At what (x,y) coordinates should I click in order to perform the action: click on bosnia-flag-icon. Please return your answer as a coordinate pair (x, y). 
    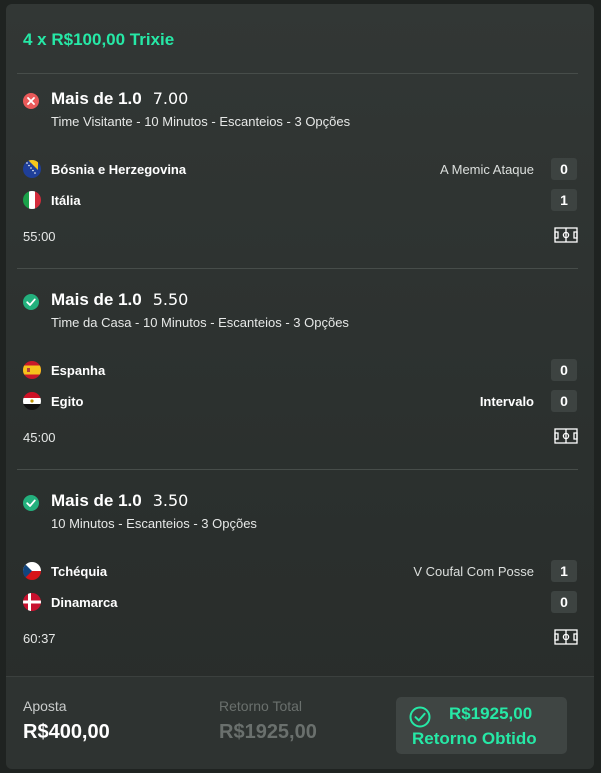
    Looking at the image, I should click on (32, 169).